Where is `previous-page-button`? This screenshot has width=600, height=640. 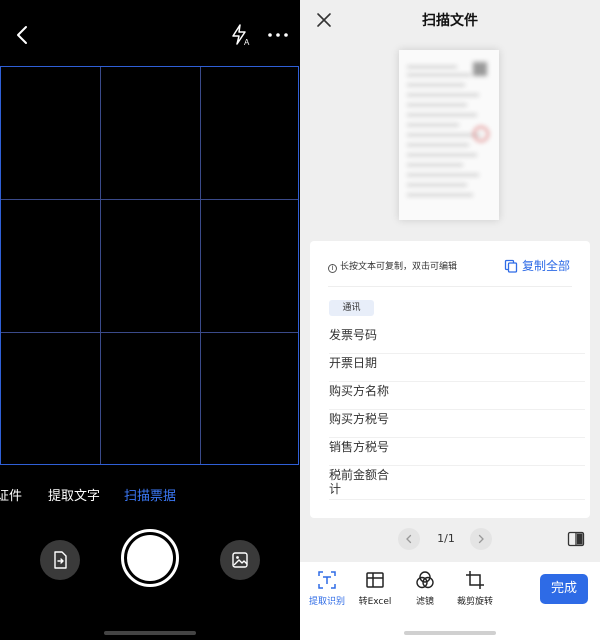
previous-page-button is located at coordinates (409, 539).